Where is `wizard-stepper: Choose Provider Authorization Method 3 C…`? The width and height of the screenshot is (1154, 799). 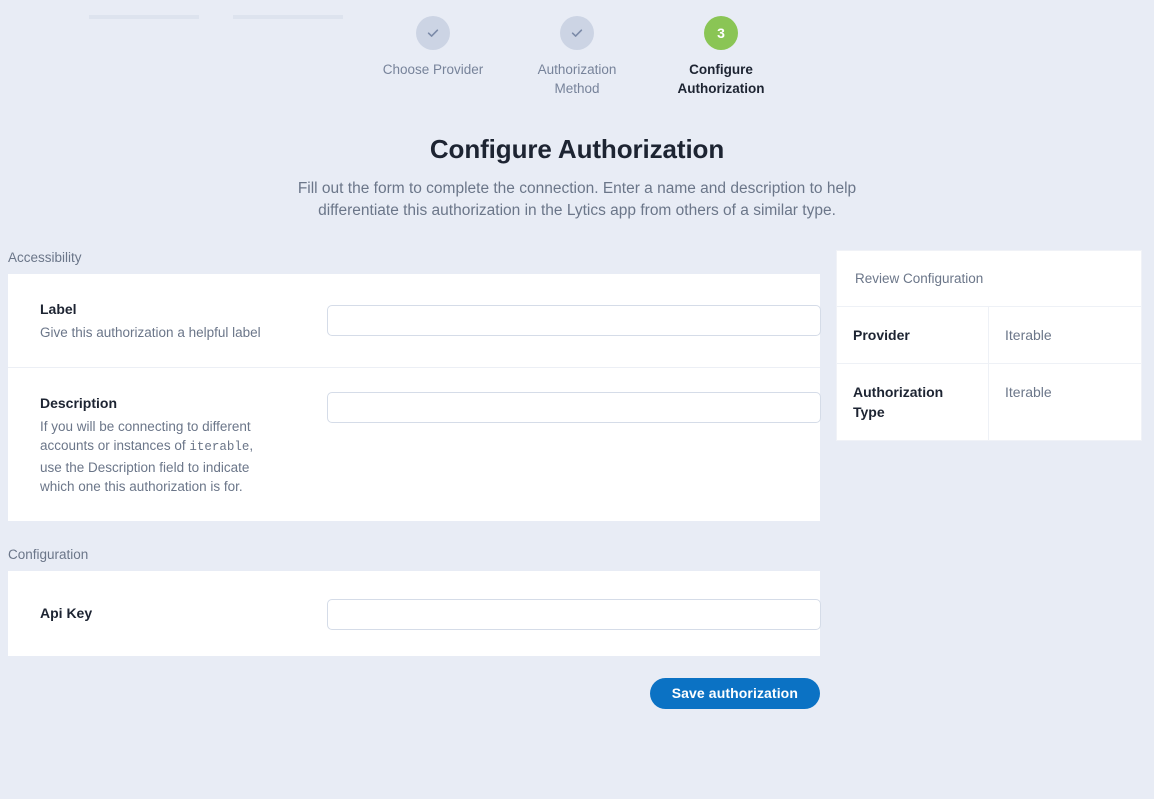 wizard-stepper: Choose Provider Authorization Method 3 C… is located at coordinates (577, 49).